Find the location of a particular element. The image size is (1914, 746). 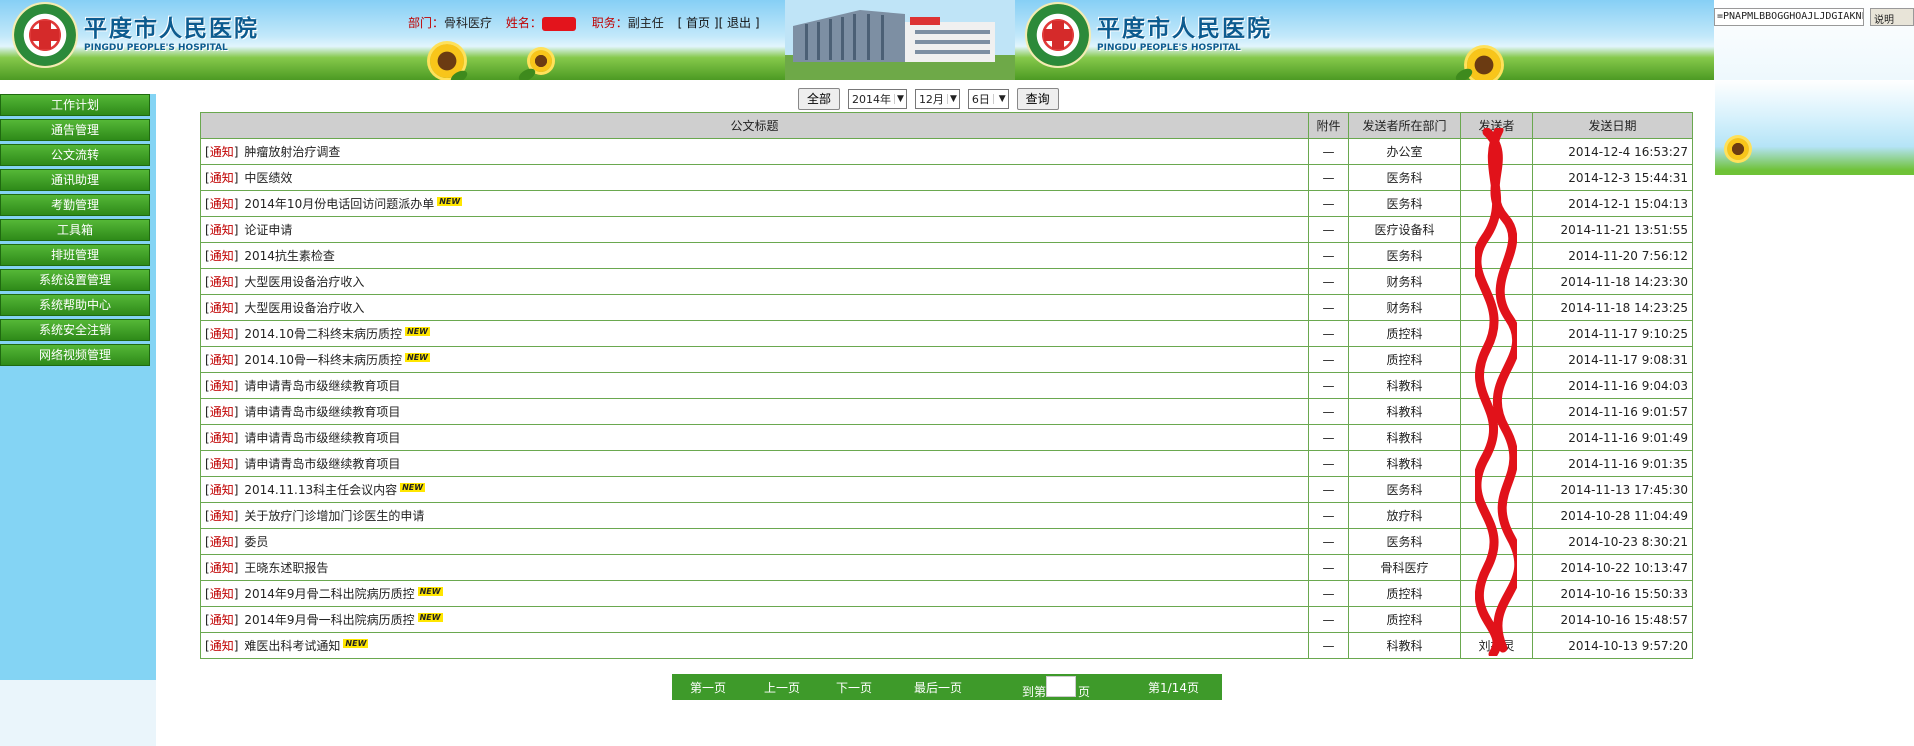

document-title-link: 关于放疗门诊增加门诊医生的申请 is located at coordinates (334, 516).